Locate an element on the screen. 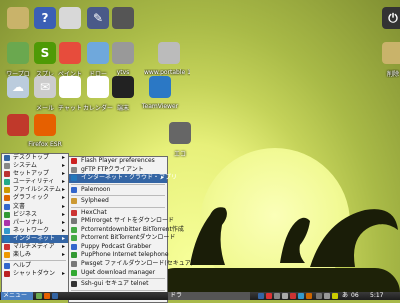  submenu-item-label: Sylpheed is located at coordinates (95, 201).